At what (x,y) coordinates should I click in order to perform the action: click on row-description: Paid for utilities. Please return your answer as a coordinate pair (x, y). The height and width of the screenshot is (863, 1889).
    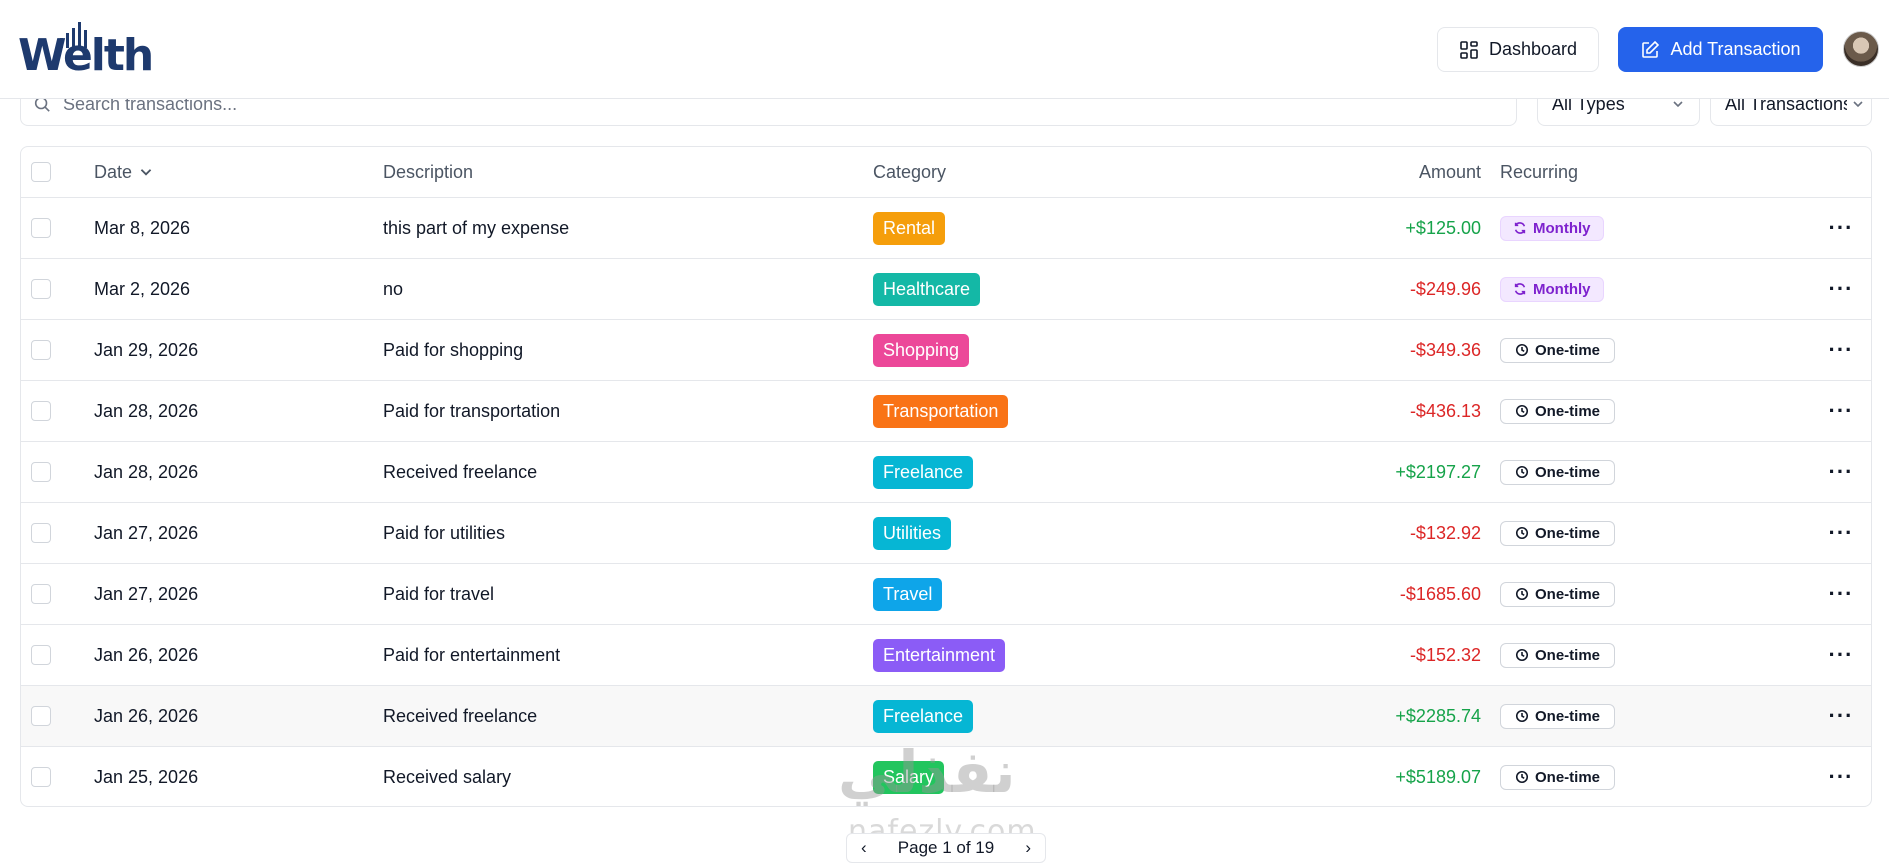
    Looking at the image, I should click on (444, 532).